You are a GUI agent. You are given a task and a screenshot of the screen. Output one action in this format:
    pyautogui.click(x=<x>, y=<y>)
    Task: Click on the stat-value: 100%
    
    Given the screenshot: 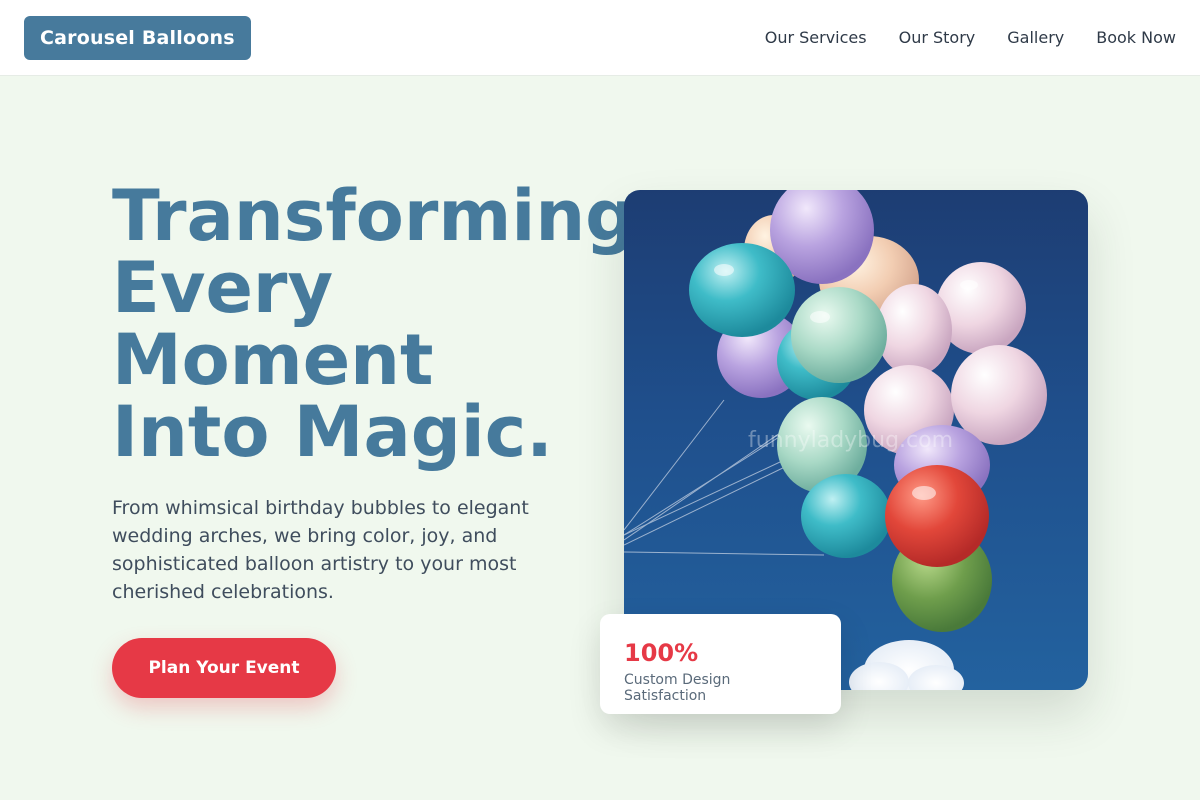 What is the action you would take?
    pyautogui.click(x=661, y=653)
    